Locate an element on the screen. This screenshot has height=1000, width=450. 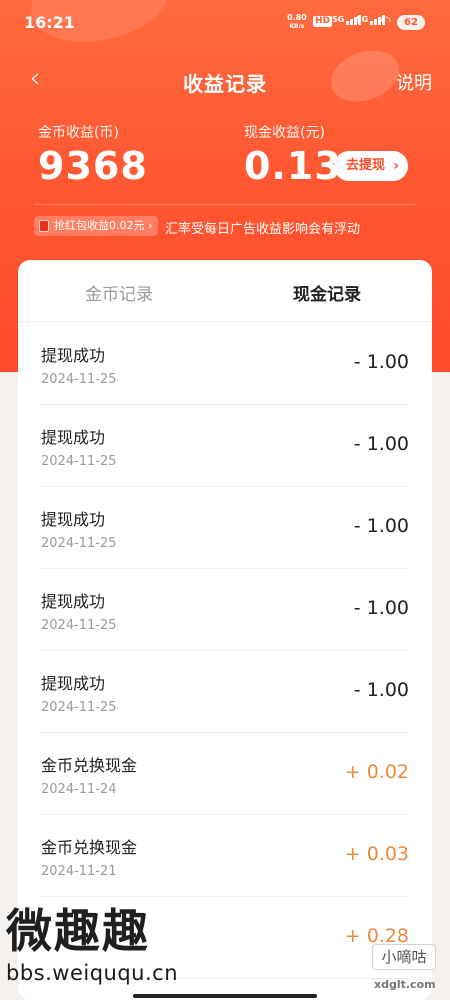
list-item: 金币兑换现金 2024-11-24 + 0.02 is located at coordinates (225, 774).